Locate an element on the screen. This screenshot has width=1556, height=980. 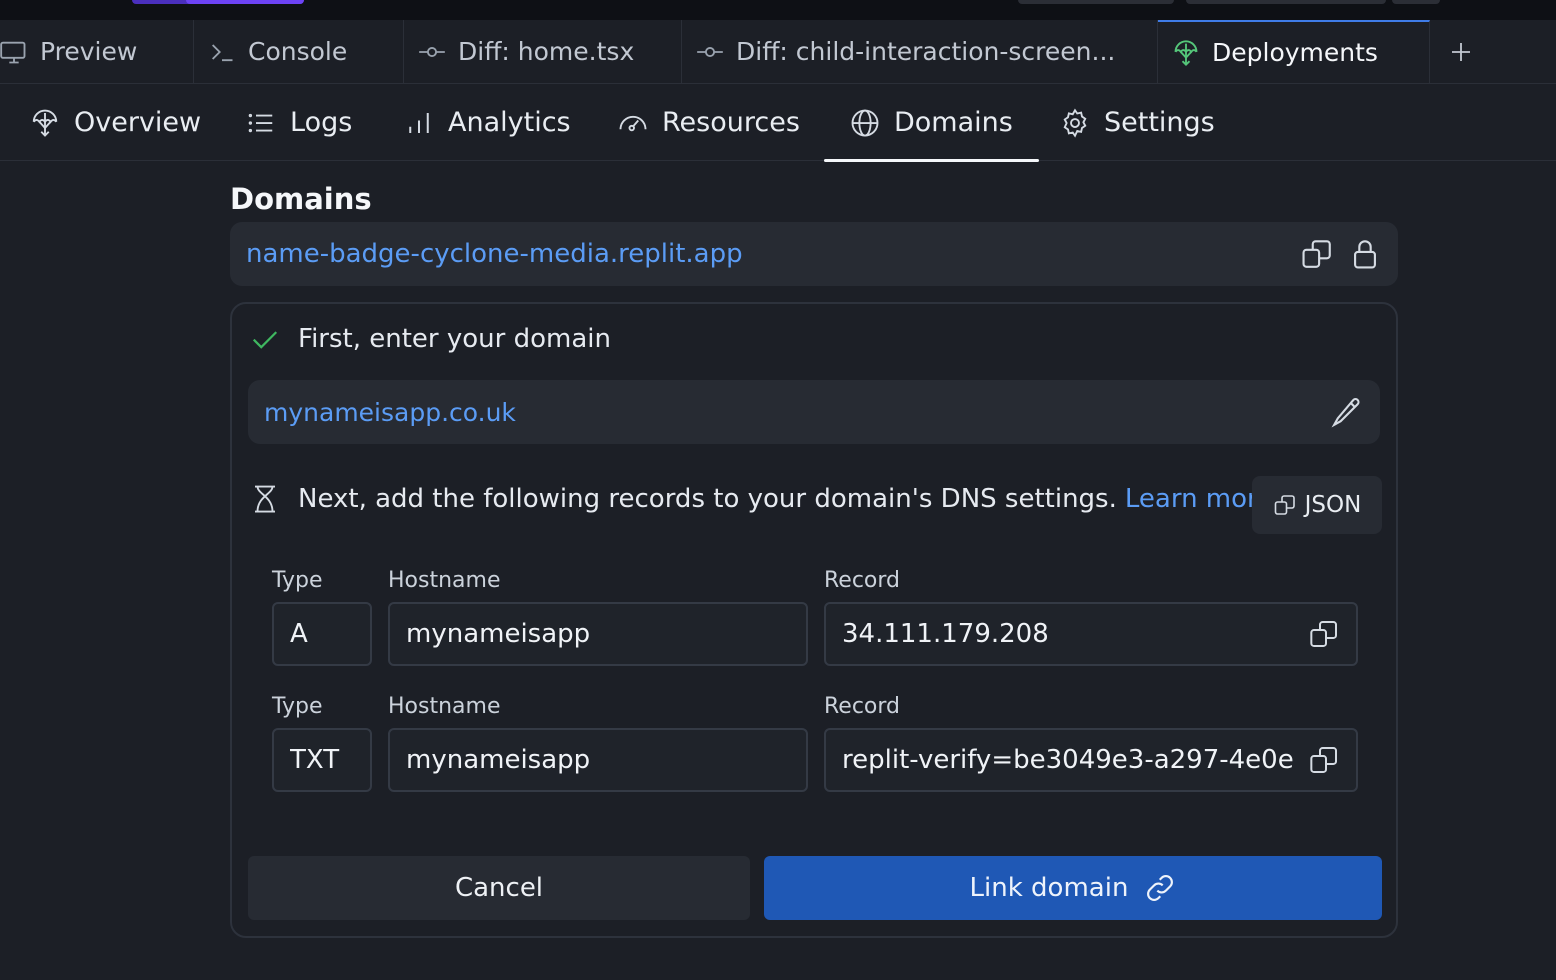
copy-json-button: JSON is located at coordinates (1317, 505).